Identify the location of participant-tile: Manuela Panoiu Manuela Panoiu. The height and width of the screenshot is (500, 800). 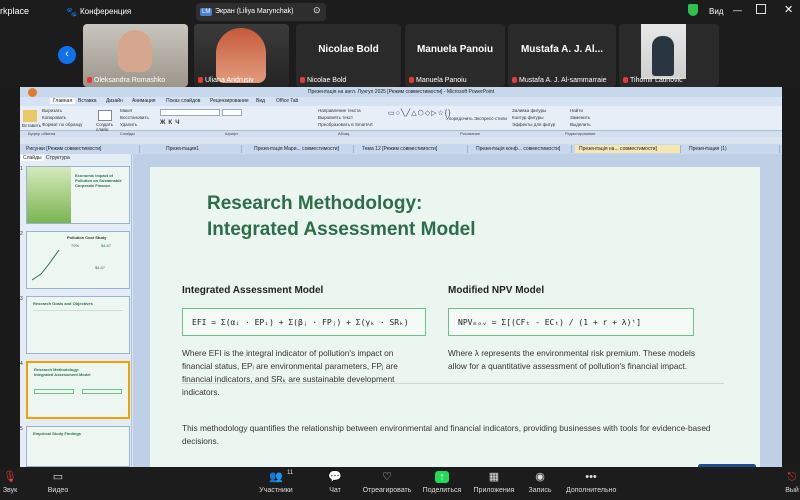
(455, 55).